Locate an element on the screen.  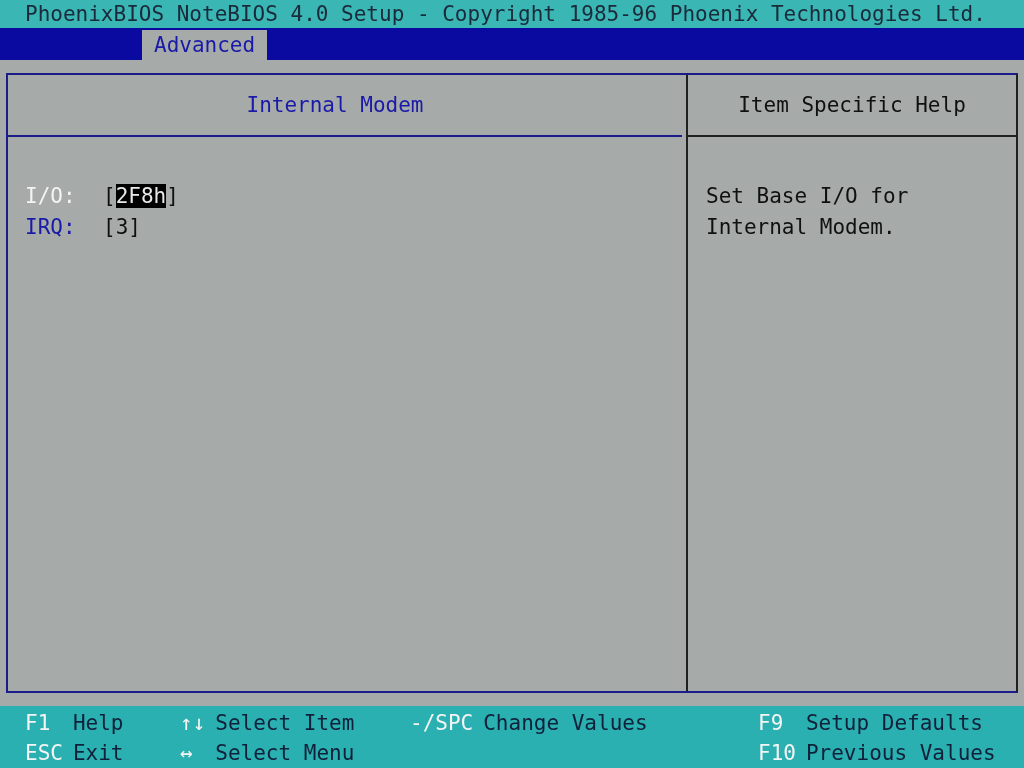
setting-label: I/O: is located at coordinates (51, 196).